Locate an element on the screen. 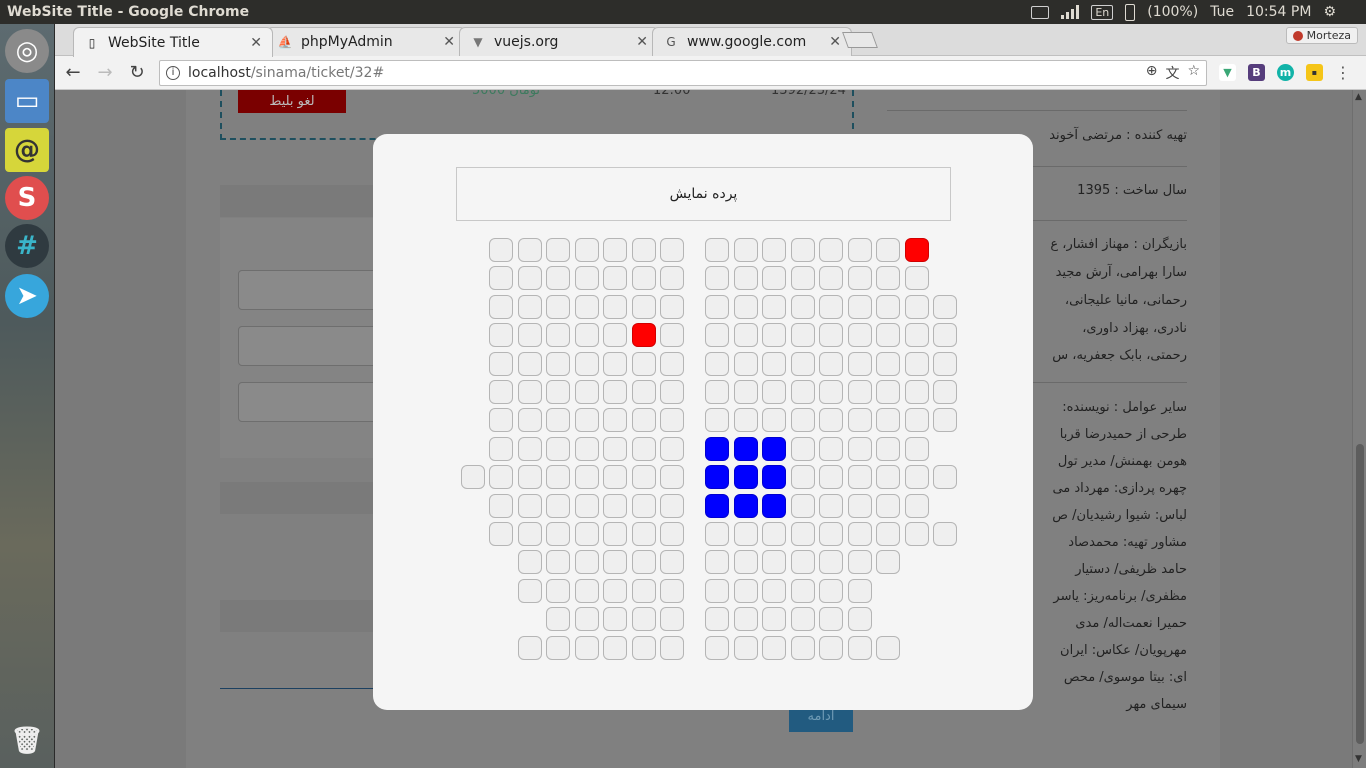  telegram-icon: ➤ is located at coordinates (27, 296).